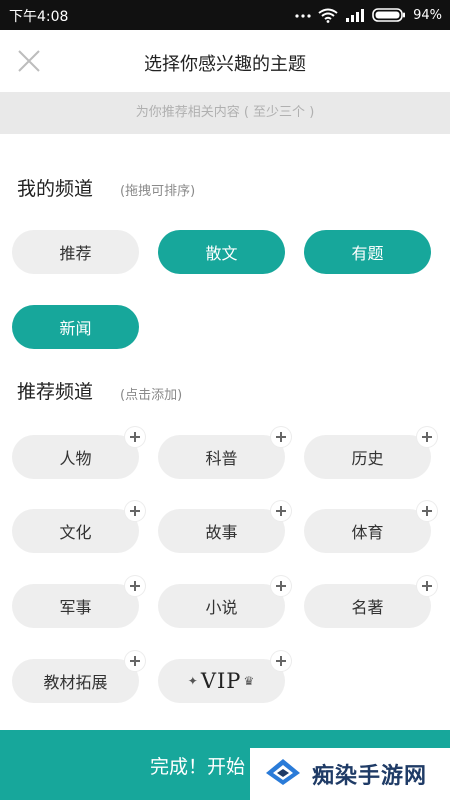 The height and width of the screenshot is (800, 450). I want to click on chip-label: 科普, so click(221, 458).